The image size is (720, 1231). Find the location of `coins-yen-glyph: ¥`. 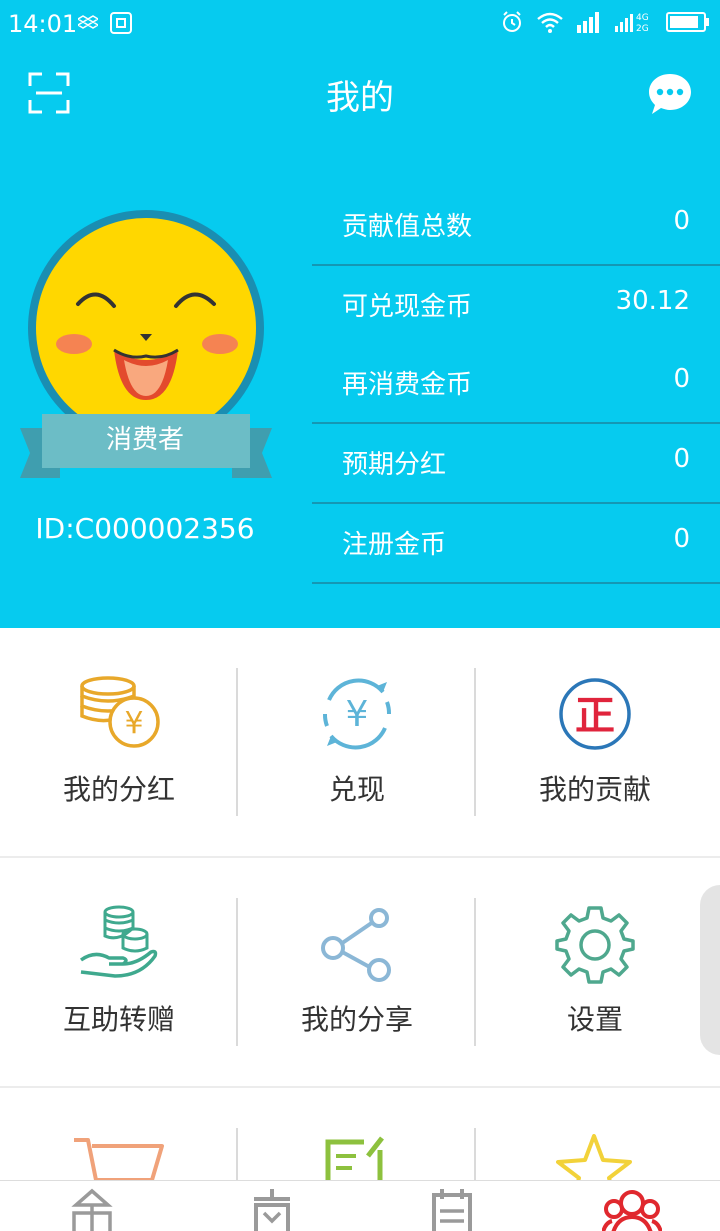

coins-yen-glyph: ¥ is located at coordinates (133, 723).